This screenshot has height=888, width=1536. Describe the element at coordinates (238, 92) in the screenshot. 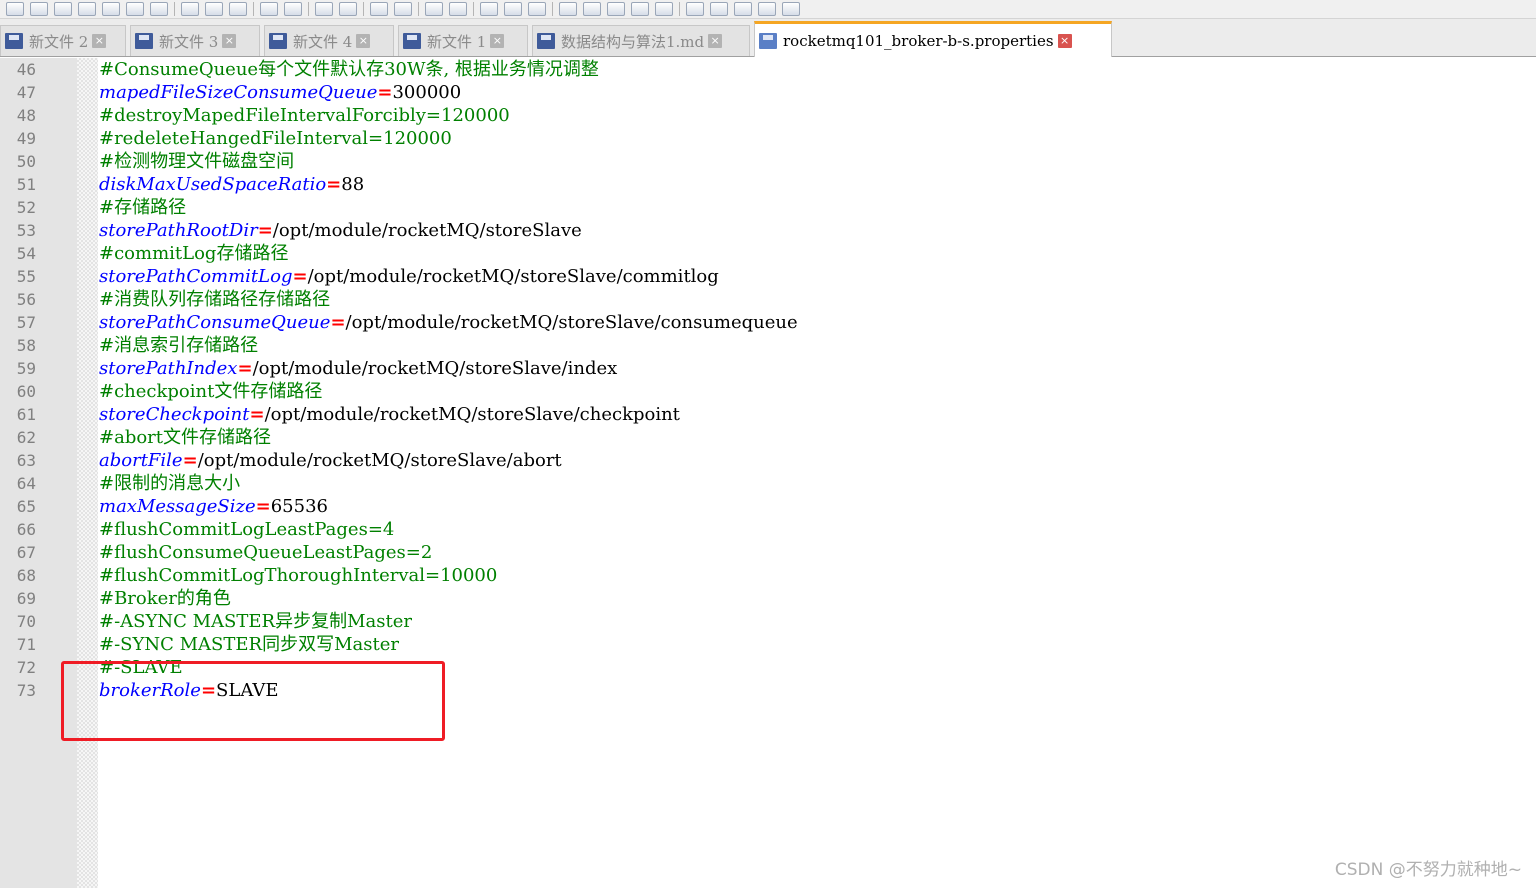

I see `property-key: mapedFileSizeConsumeQueue` at that location.